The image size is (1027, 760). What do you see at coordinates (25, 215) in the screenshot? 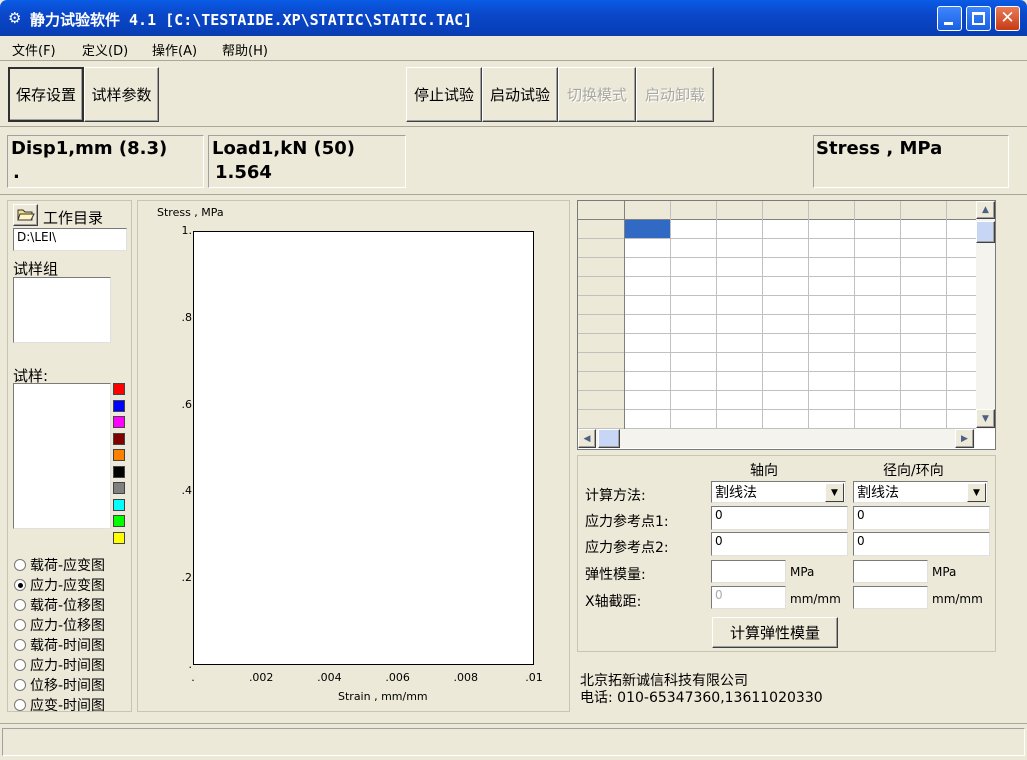
I see `open-folder-button` at bounding box center [25, 215].